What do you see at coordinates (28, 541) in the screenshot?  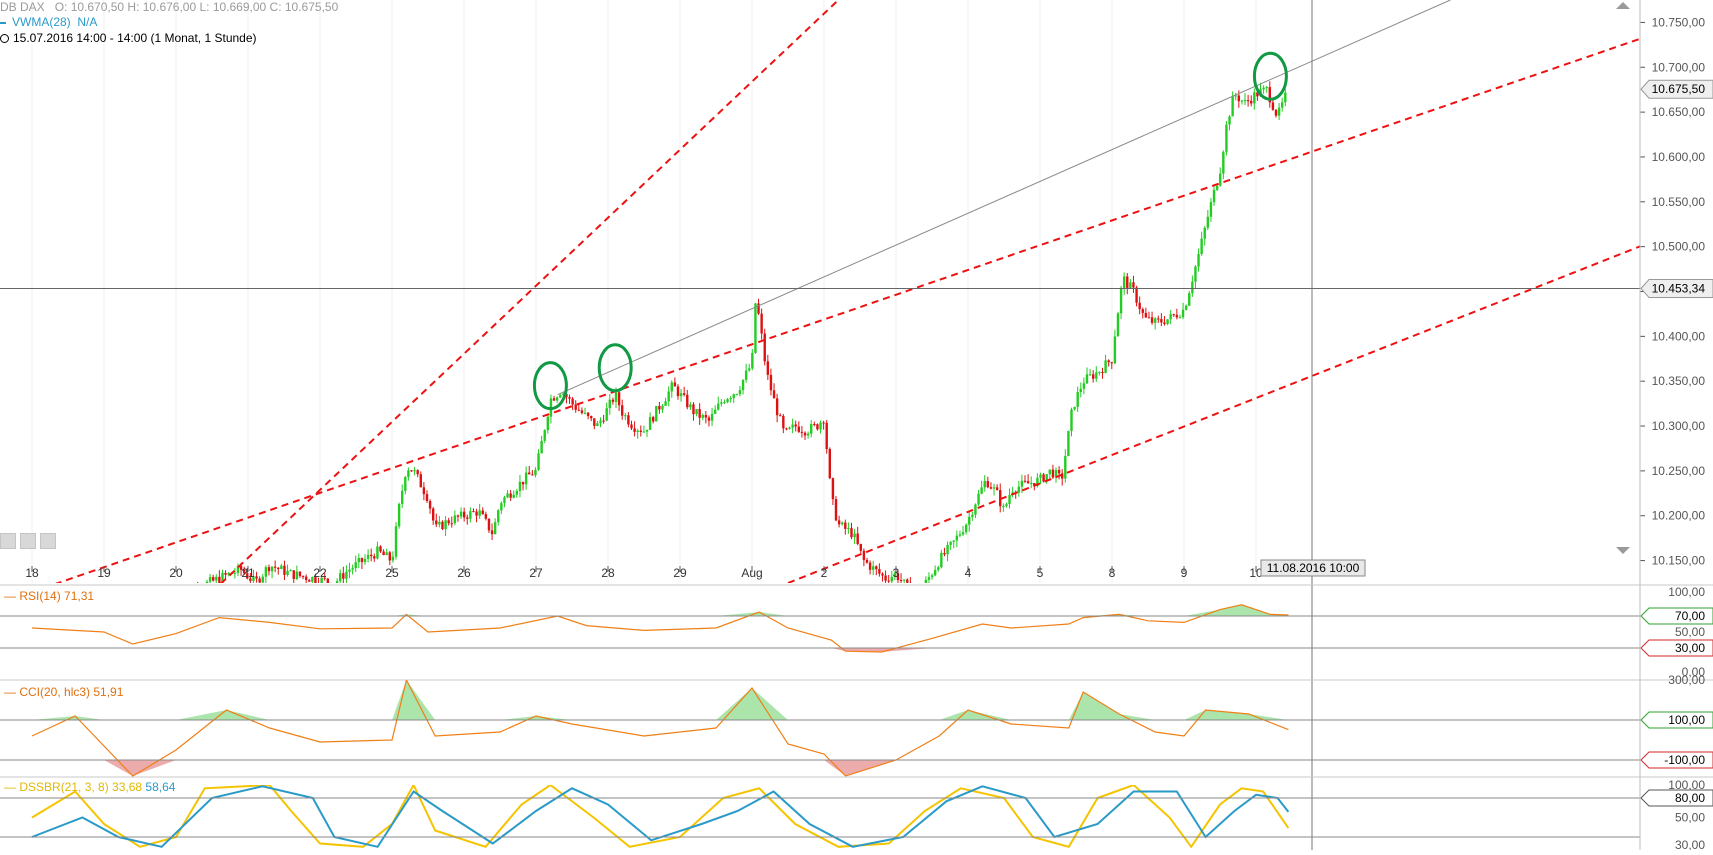 I see `zoom-out-button` at bounding box center [28, 541].